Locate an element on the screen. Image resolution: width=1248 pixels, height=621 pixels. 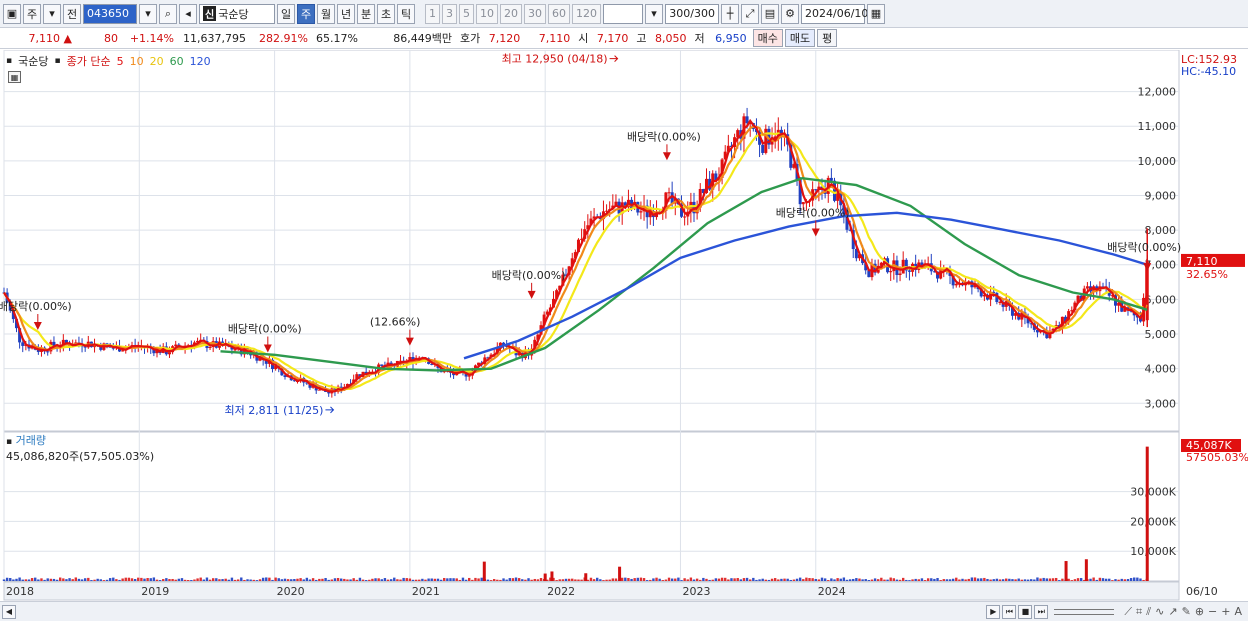
volume-tag: 45,087K 57505.03% is located at coordinates (1214, 451).